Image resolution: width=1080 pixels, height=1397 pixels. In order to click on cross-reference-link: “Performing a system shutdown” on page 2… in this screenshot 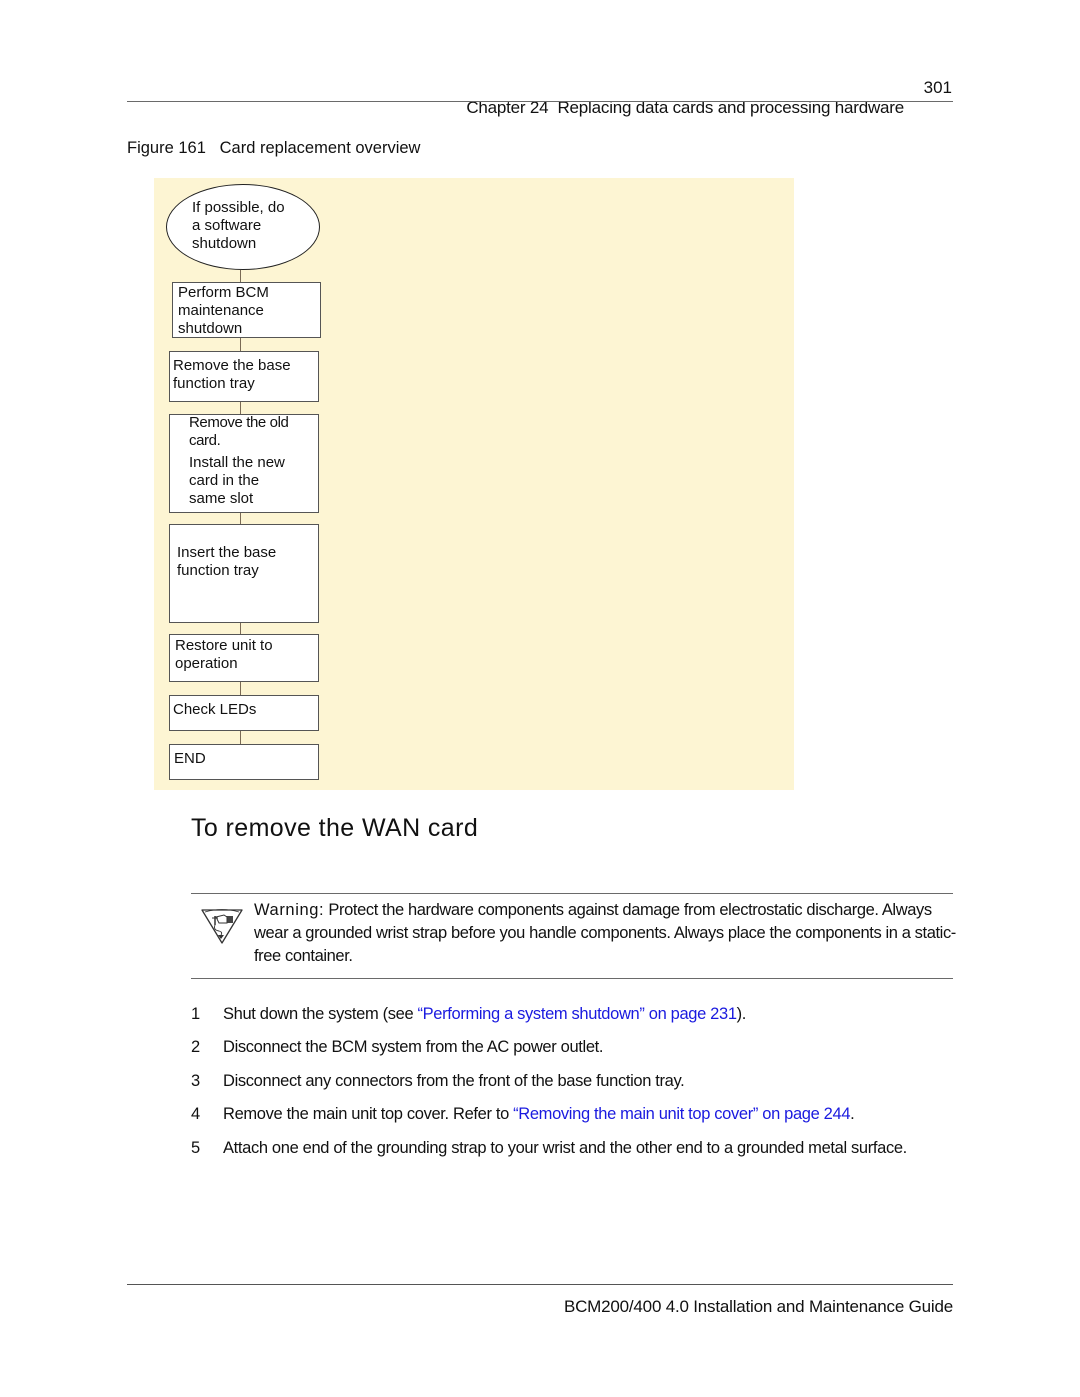, I will do `click(578, 1014)`.